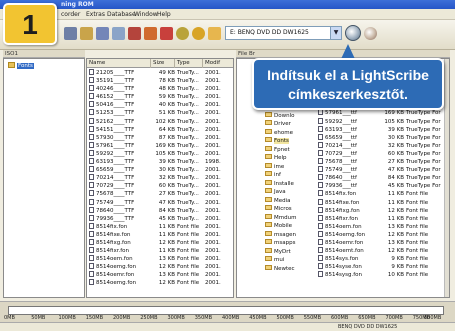 Image resolution: width=455 pixels, height=331 pixels. I want to click on table-row: 65659____TTF 30 KB TrueTy... 2001., so click(160, 170).